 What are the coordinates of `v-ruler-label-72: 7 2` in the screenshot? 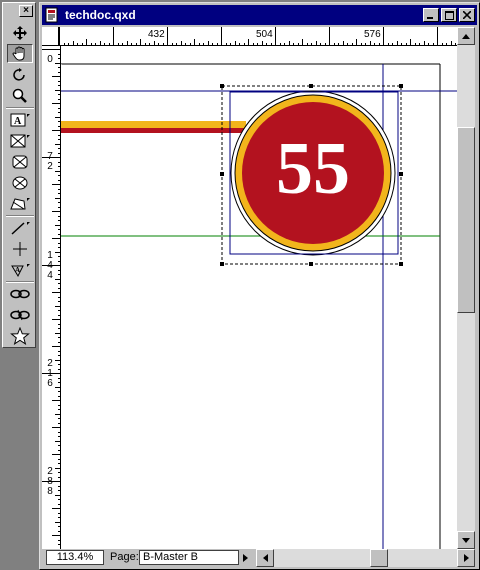 It's located at (50, 161).